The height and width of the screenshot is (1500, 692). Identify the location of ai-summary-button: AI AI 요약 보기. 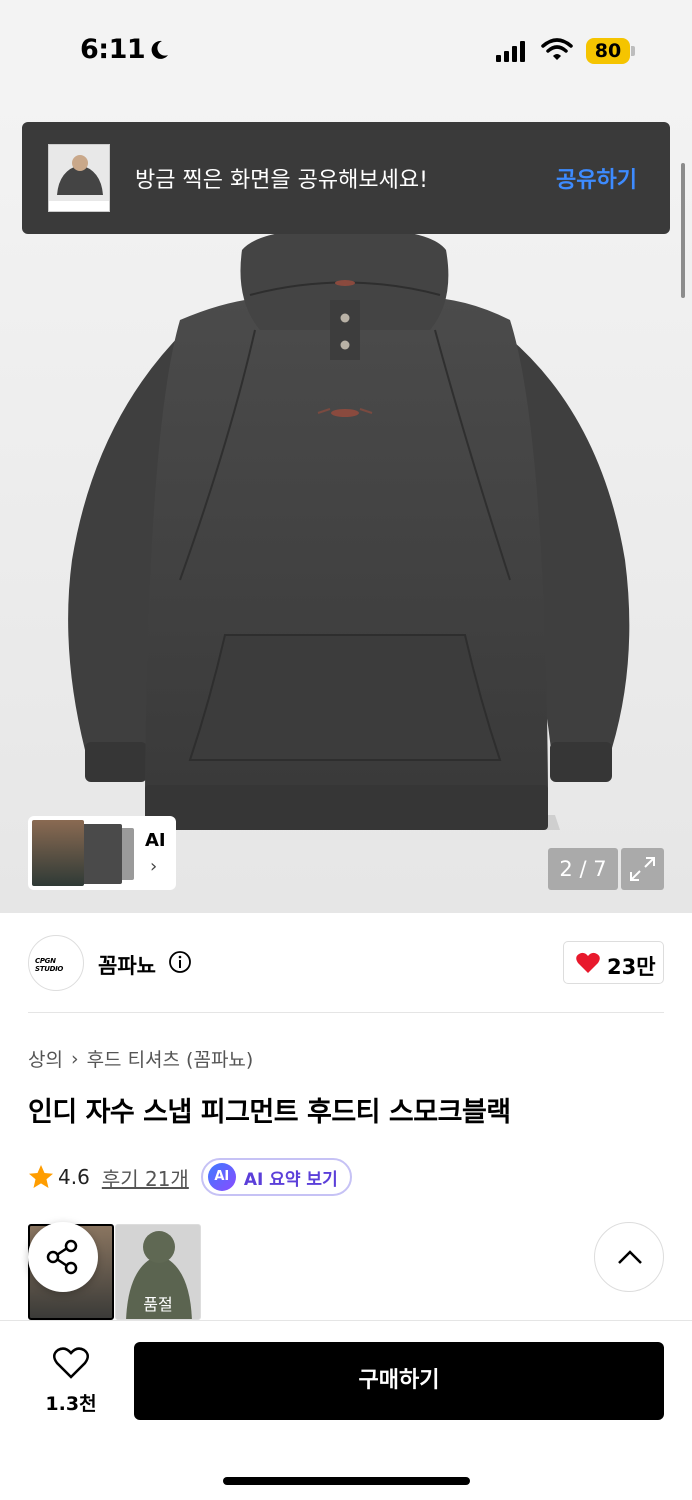
(276, 1177).